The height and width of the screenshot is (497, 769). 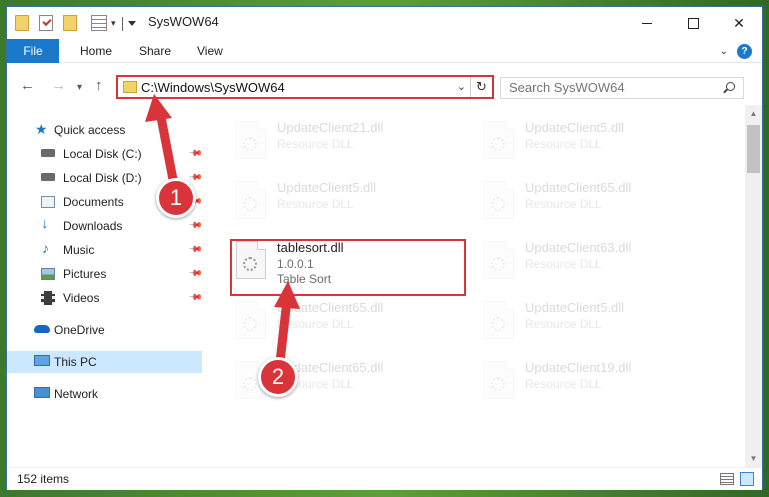 What do you see at coordinates (351, 141) in the screenshot?
I see `file-item: UpdateClient21.dll Resource DLL` at bounding box center [351, 141].